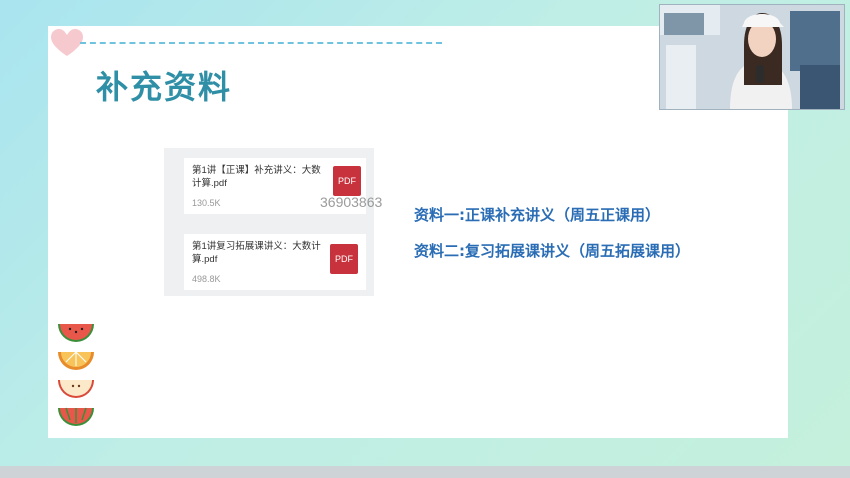  I want to click on webcam-scene, so click(752, 57).